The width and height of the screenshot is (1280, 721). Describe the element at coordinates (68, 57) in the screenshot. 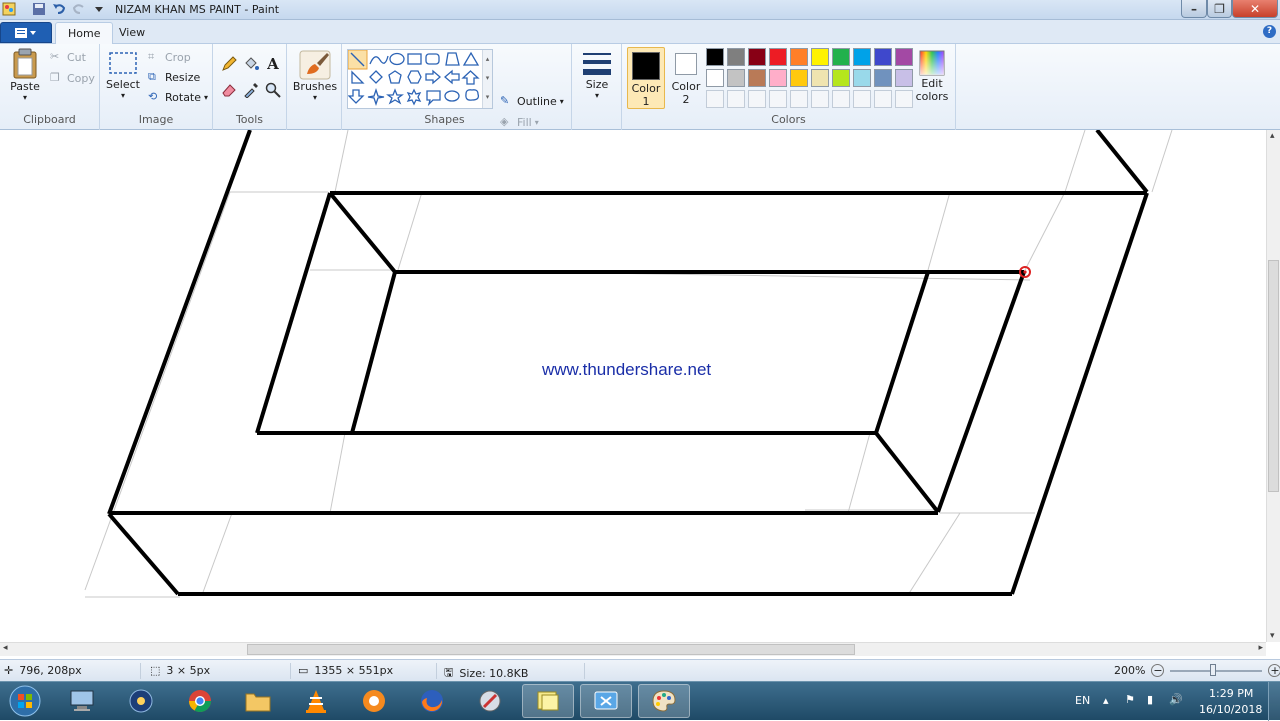

I see `cut-button: ✂ Cut` at that location.